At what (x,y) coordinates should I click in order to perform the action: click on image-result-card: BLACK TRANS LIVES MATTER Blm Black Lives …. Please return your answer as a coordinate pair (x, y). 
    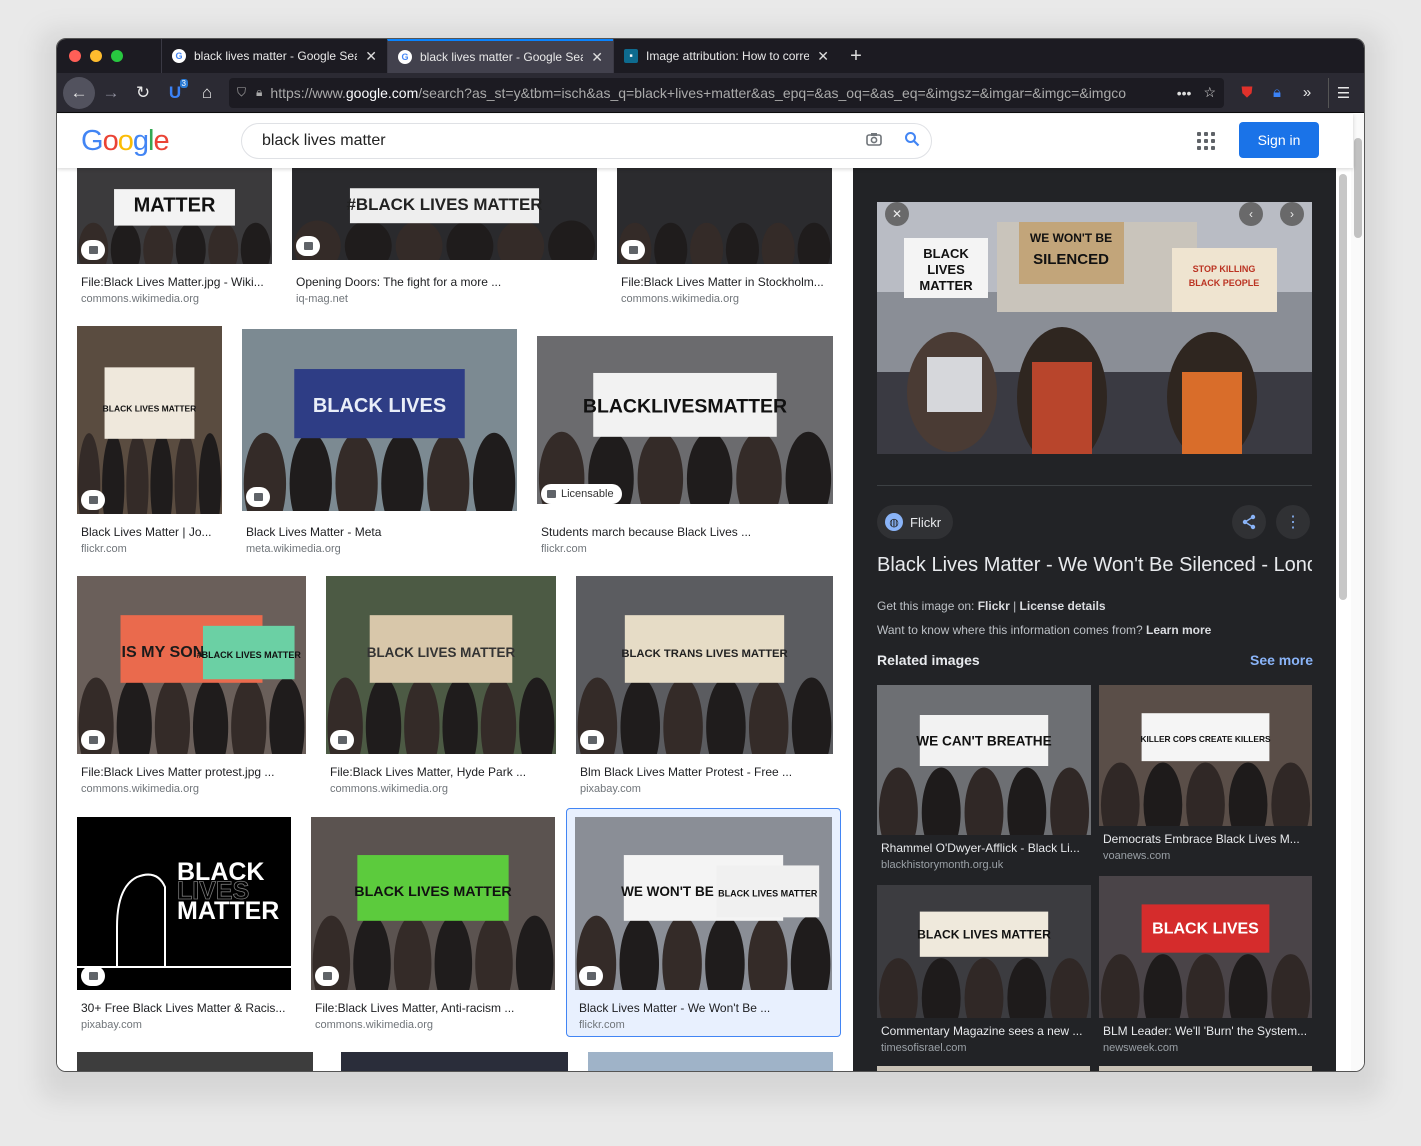
    Looking at the image, I should click on (704, 690).